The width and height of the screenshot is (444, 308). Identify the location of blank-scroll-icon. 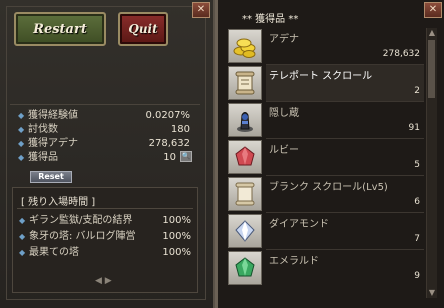
(245, 194).